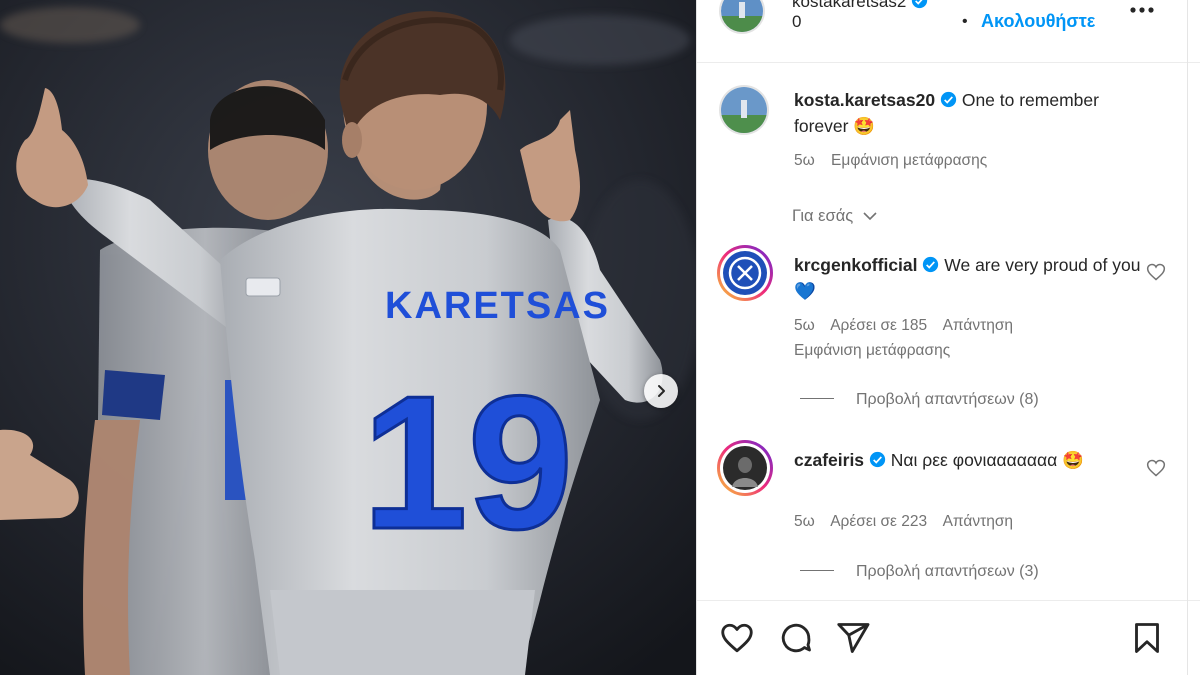 The height and width of the screenshot is (675, 1200). Describe the element at coordinates (737, 638) in the screenshot. I see `like-icon` at that location.